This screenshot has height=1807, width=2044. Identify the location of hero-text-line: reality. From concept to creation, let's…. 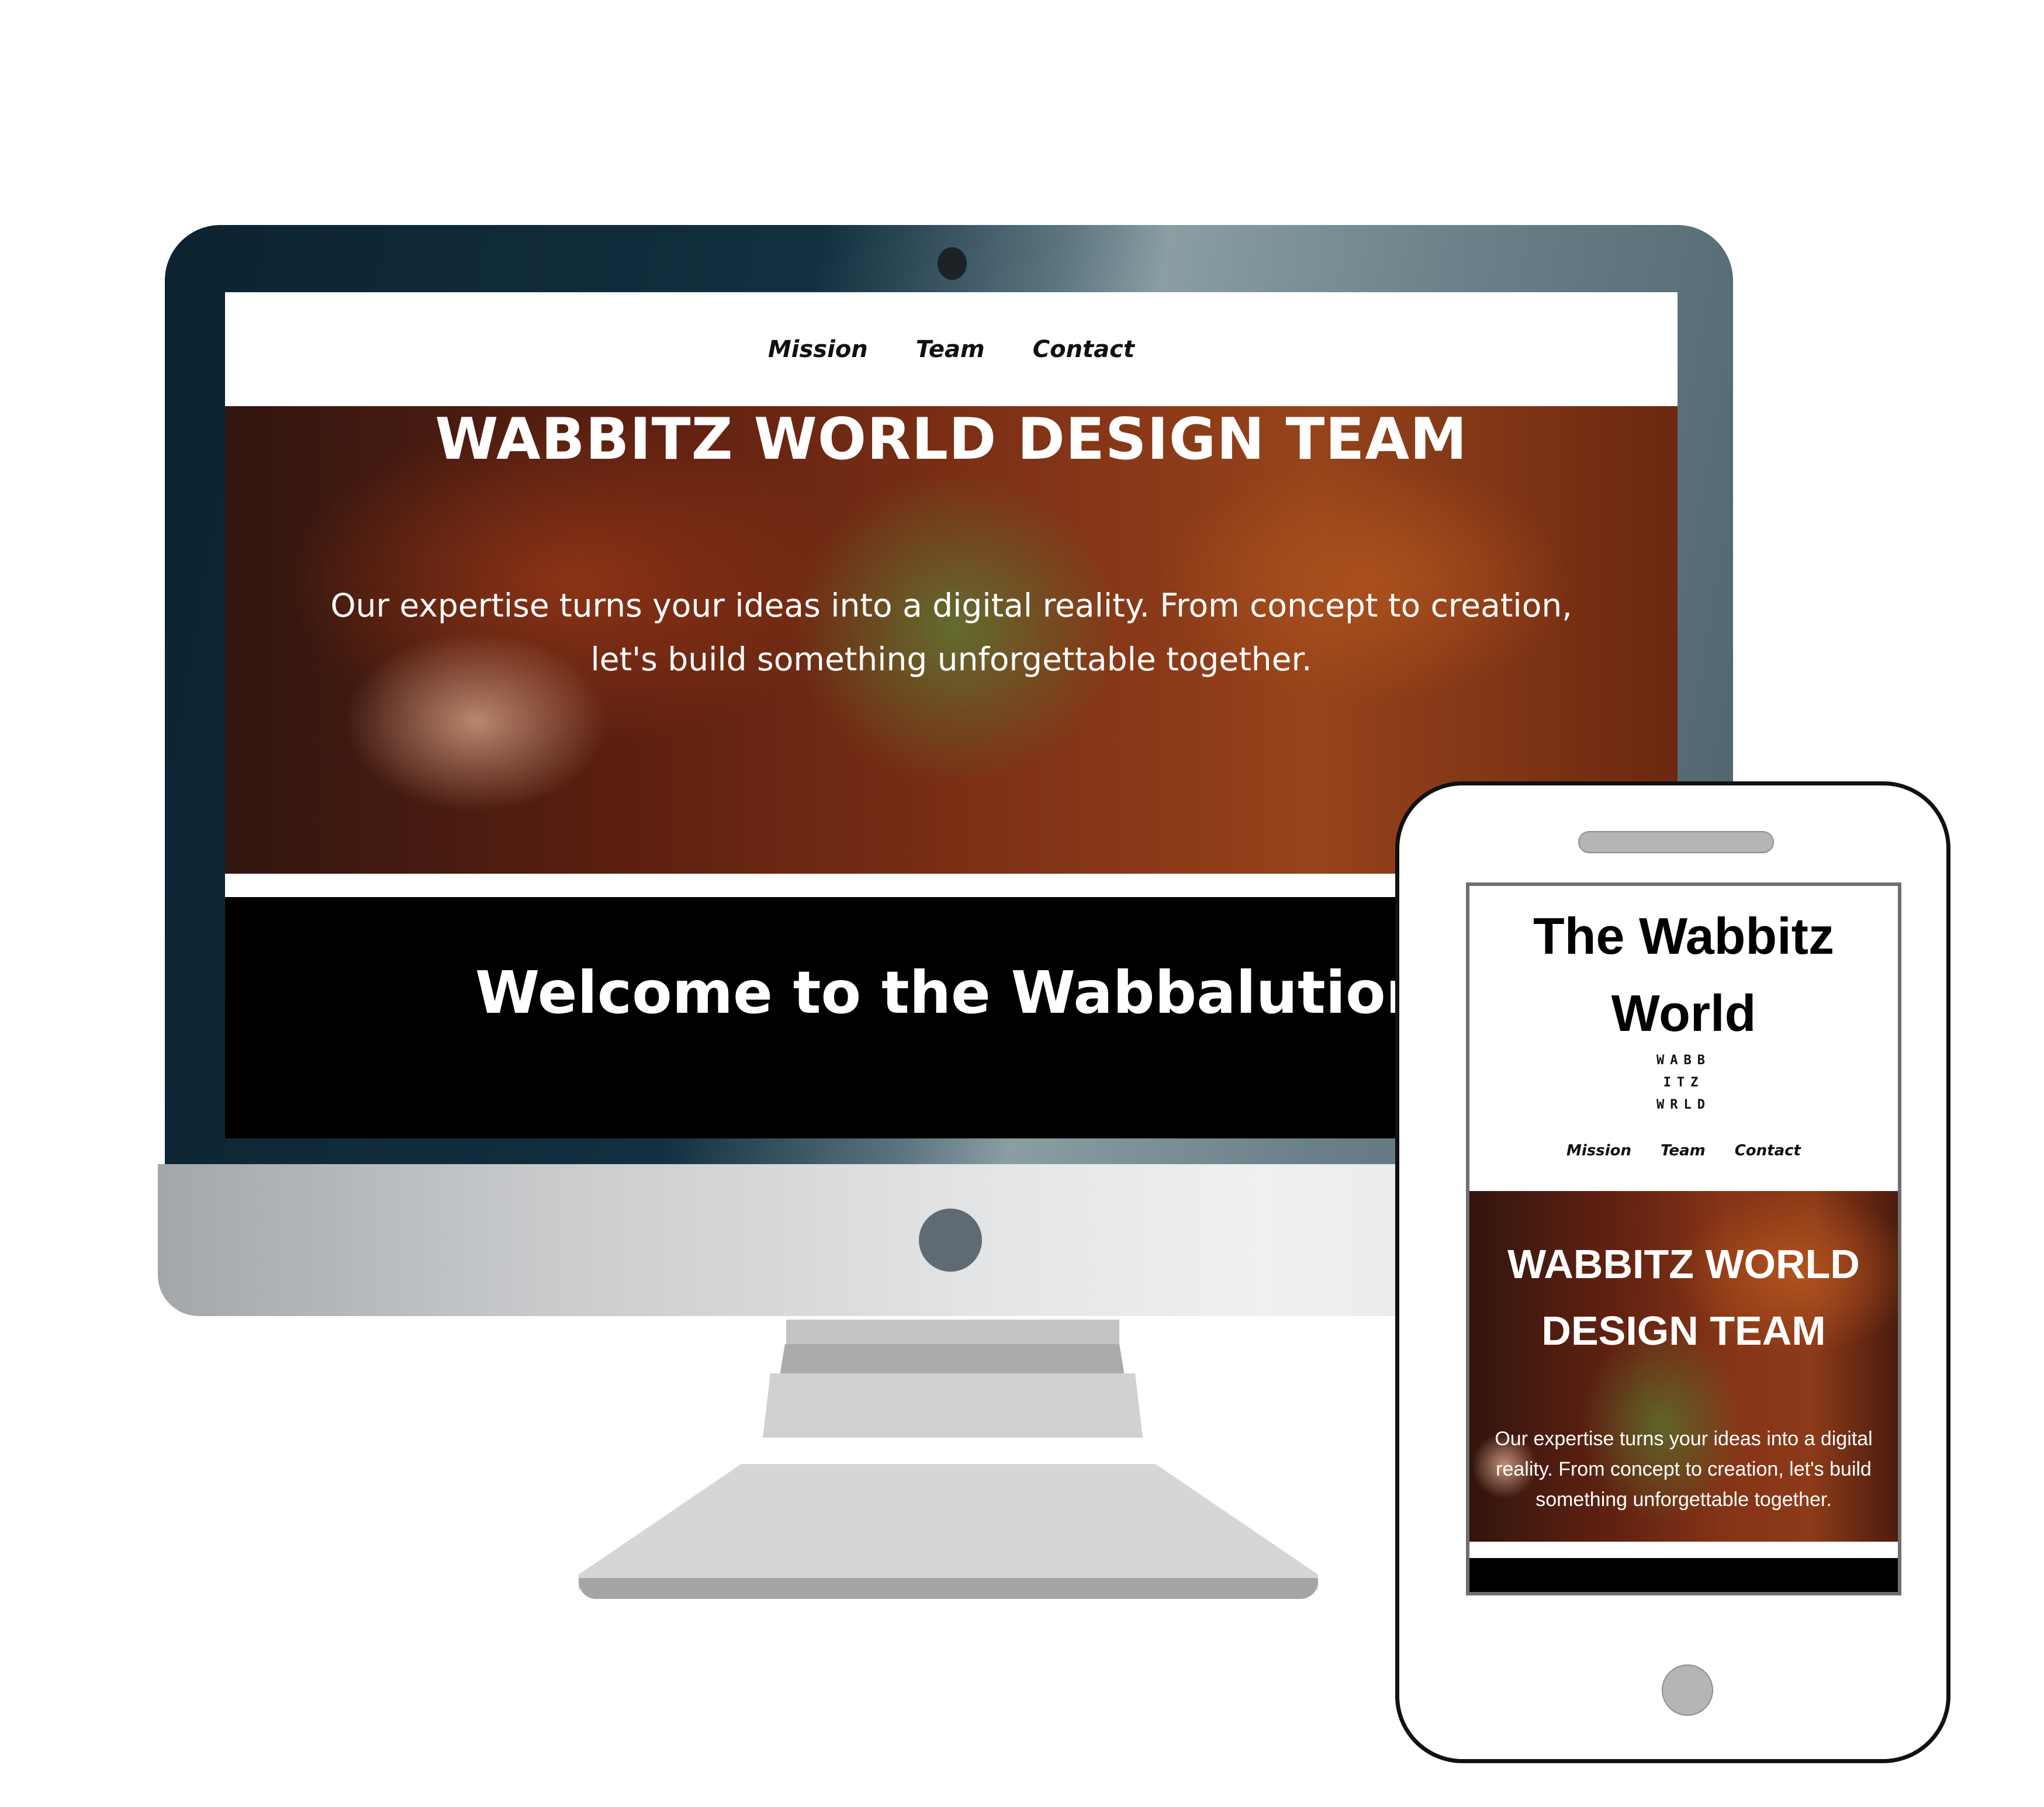
(1684, 1469).